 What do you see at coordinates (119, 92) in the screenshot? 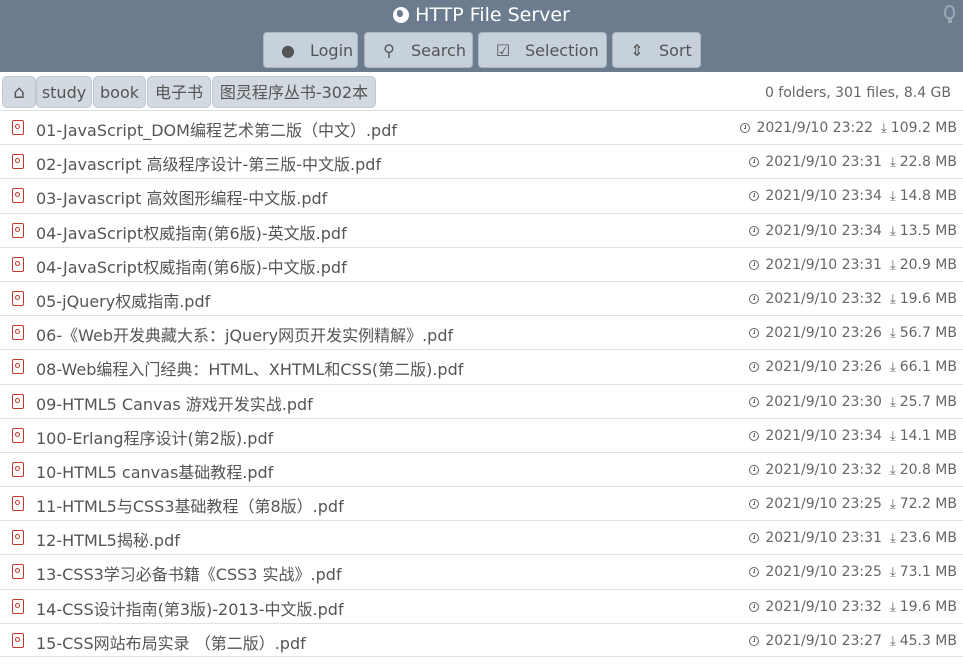
I see `breadcrumb-item-book: book` at bounding box center [119, 92].